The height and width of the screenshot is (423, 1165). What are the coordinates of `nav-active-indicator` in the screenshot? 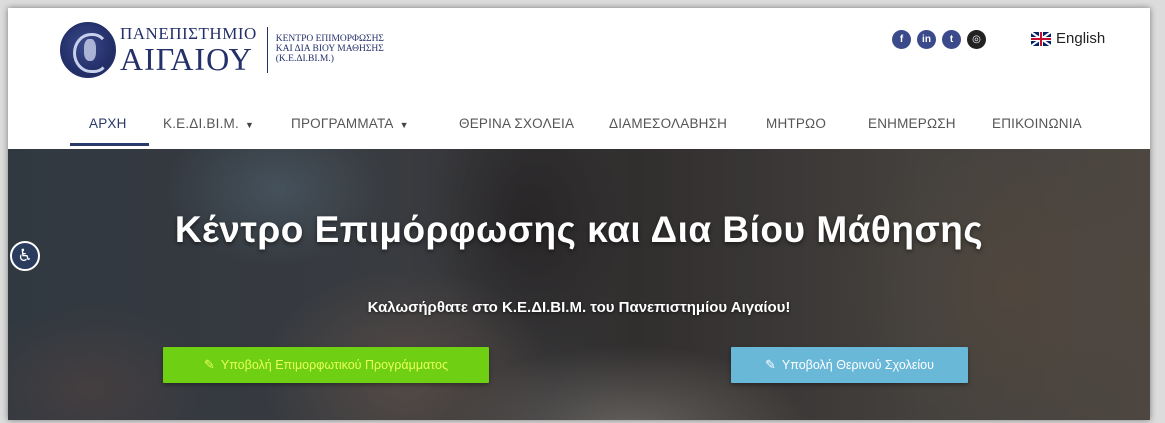 It's located at (109, 144).